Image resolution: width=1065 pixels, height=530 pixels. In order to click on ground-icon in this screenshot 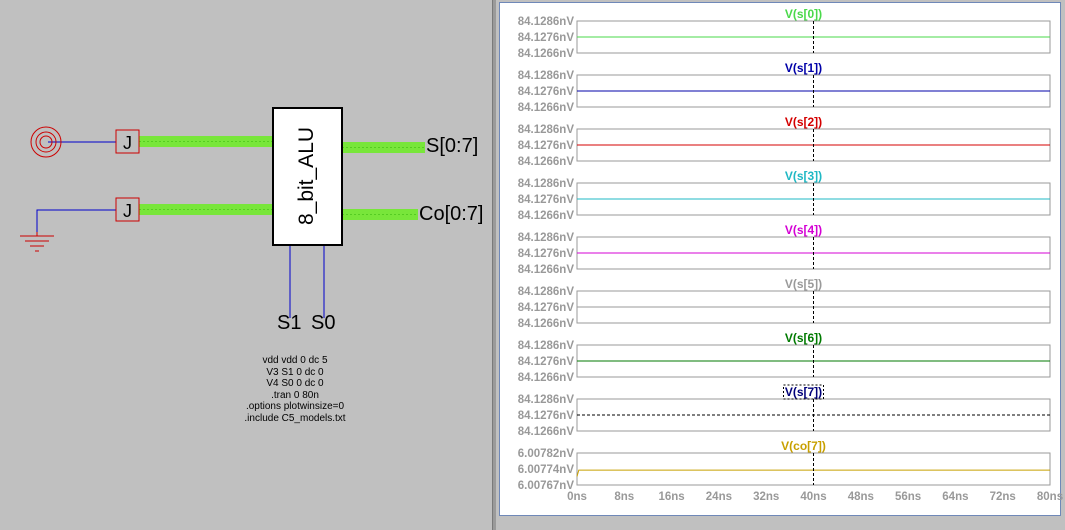, I will do `click(37, 242)`.